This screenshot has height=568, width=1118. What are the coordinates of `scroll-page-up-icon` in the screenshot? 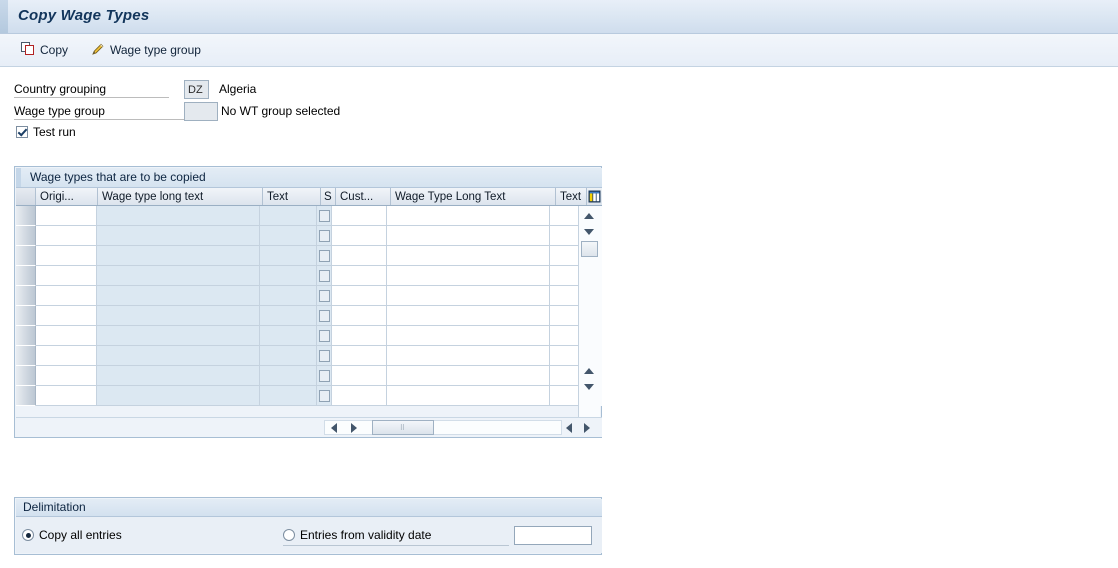 It's located at (589, 371).